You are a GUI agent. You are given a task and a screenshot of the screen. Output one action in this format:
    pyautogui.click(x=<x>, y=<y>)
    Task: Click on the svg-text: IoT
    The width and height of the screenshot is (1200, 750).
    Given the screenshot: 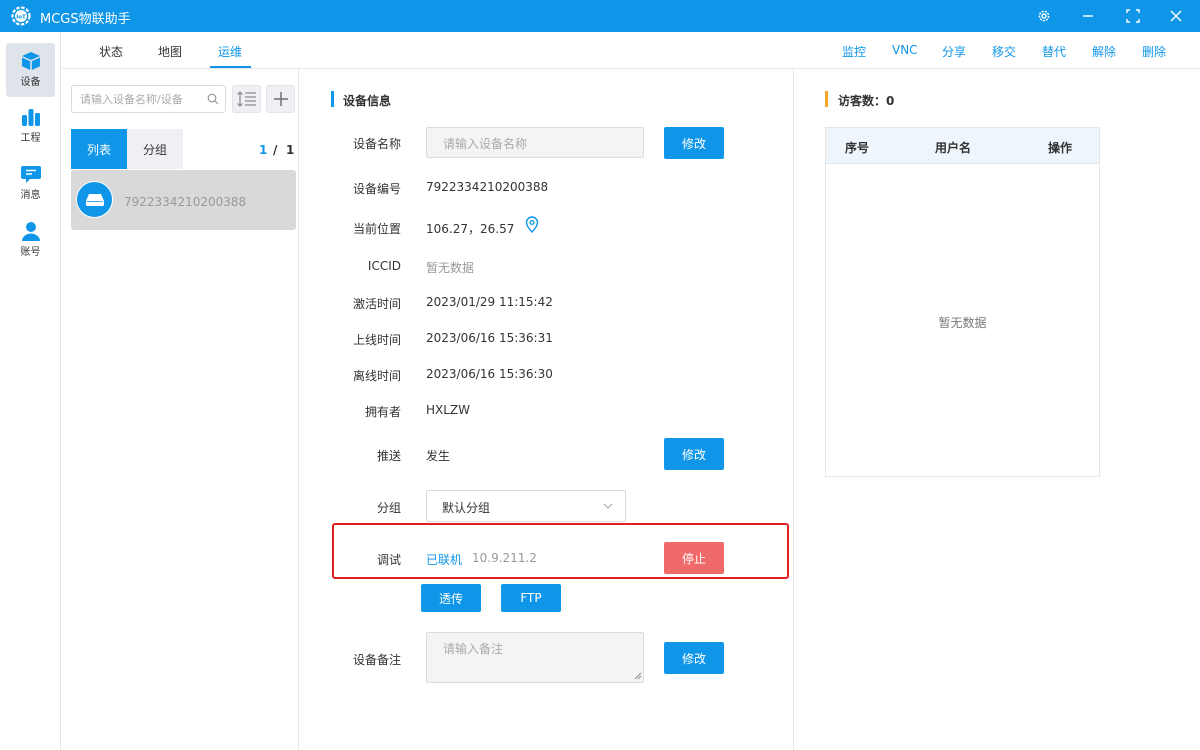 What is the action you would take?
    pyautogui.click(x=21, y=17)
    